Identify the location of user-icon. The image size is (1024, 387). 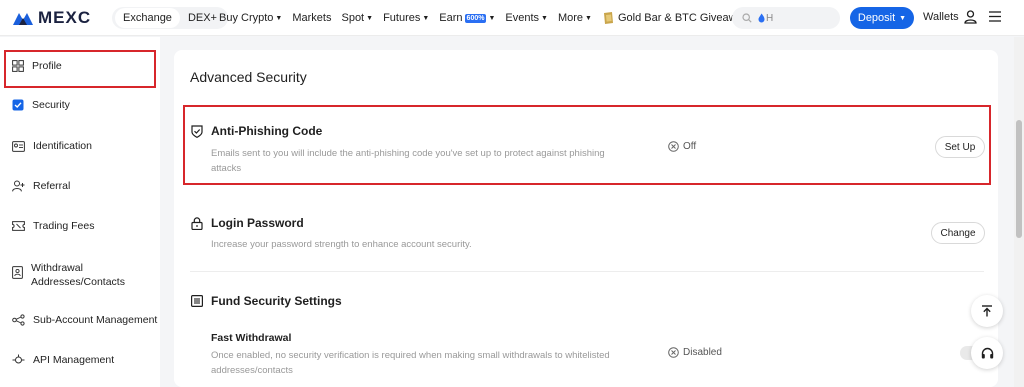
(970, 17).